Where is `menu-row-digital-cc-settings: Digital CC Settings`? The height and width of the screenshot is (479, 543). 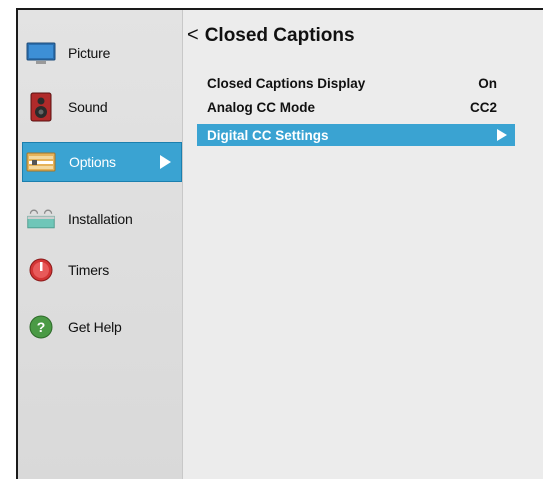
menu-row-digital-cc-settings: Digital CC Settings is located at coordinates (356, 135).